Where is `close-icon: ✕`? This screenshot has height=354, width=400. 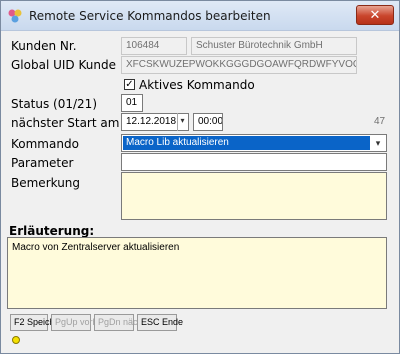
close-icon: ✕ is located at coordinates (375, 14).